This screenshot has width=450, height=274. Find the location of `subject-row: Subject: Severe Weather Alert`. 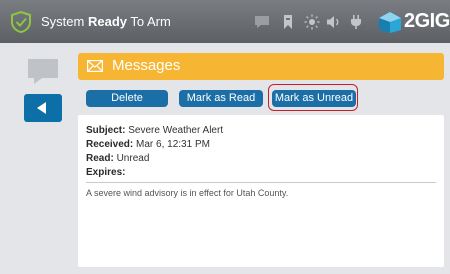

subject-row: Subject: Severe Weather Alert is located at coordinates (154, 130).